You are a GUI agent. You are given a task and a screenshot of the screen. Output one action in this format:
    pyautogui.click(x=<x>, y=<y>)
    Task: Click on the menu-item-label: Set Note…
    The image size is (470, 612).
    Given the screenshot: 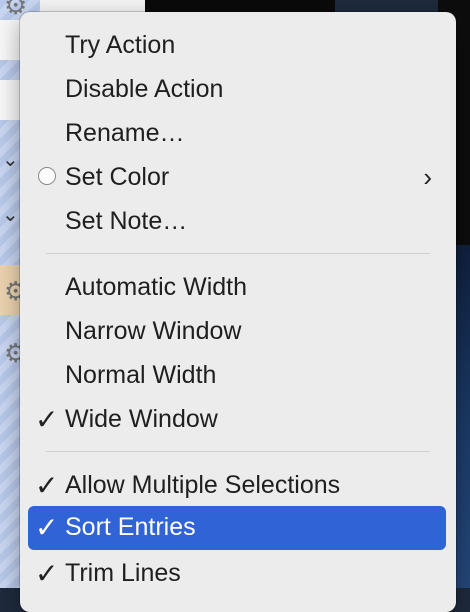 What is the action you would take?
    pyautogui.click(x=126, y=221)
    